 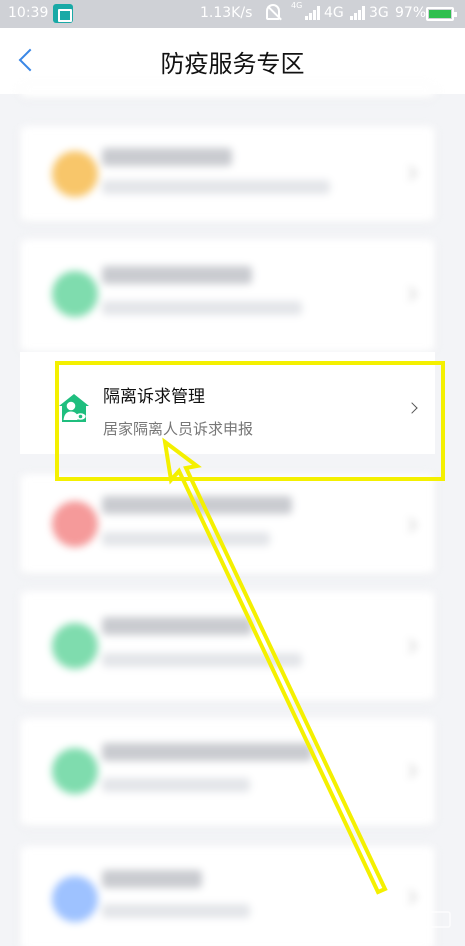 What do you see at coordinates (441, 14) in the screenshot?
I see `battery-icon` at bounding box center [441, 14].